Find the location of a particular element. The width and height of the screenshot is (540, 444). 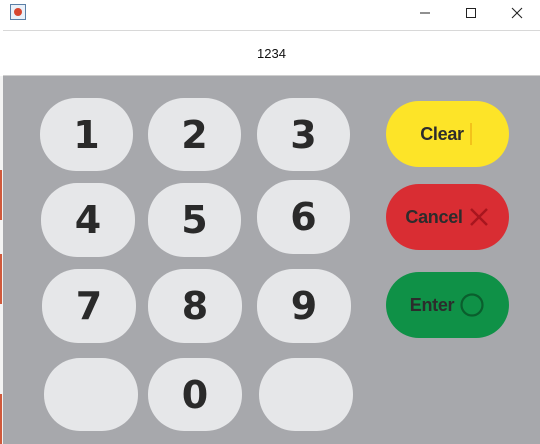

key-9: 9 is located at coordinates (304, 306).